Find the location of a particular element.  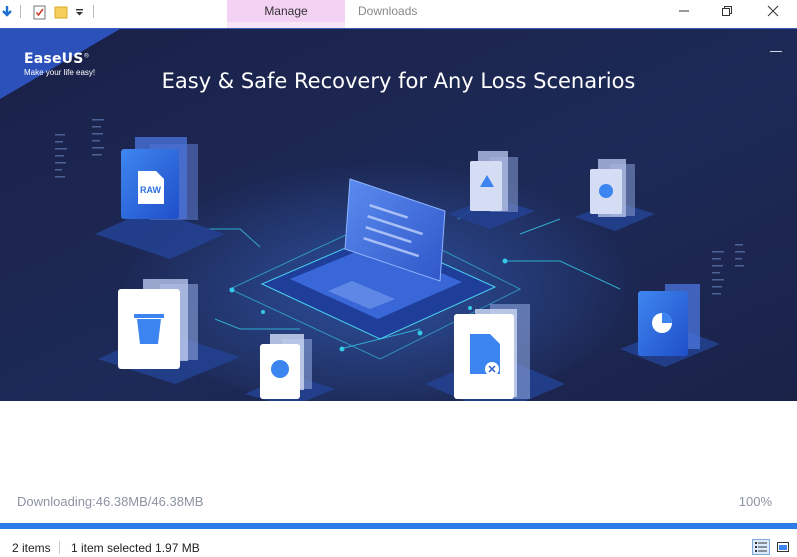

tab-manage-label: Manage is located at coordinates (286, 11).